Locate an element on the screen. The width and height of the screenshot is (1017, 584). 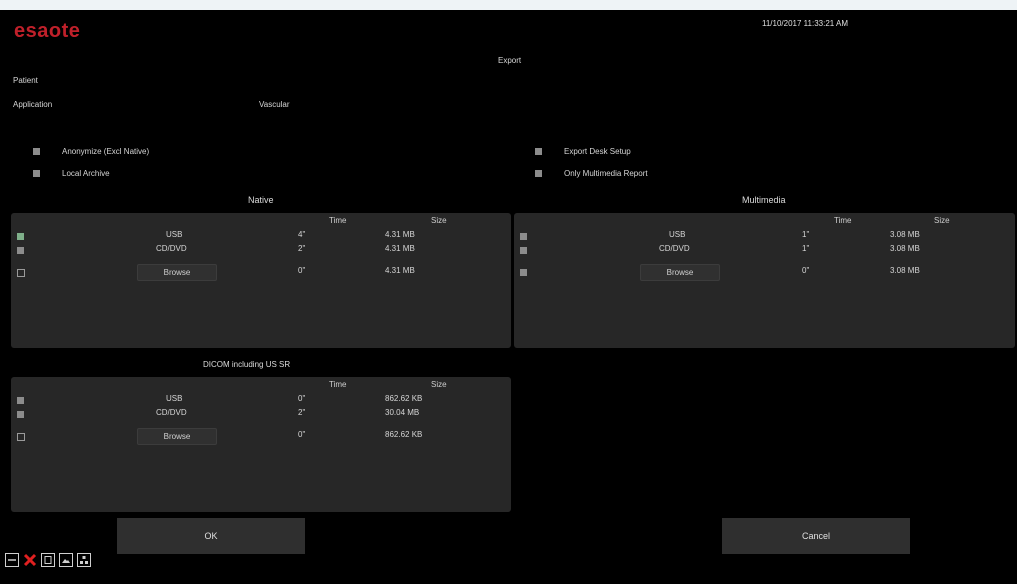
local-archive-label: Local Archive is located at coordinates (86, 173).